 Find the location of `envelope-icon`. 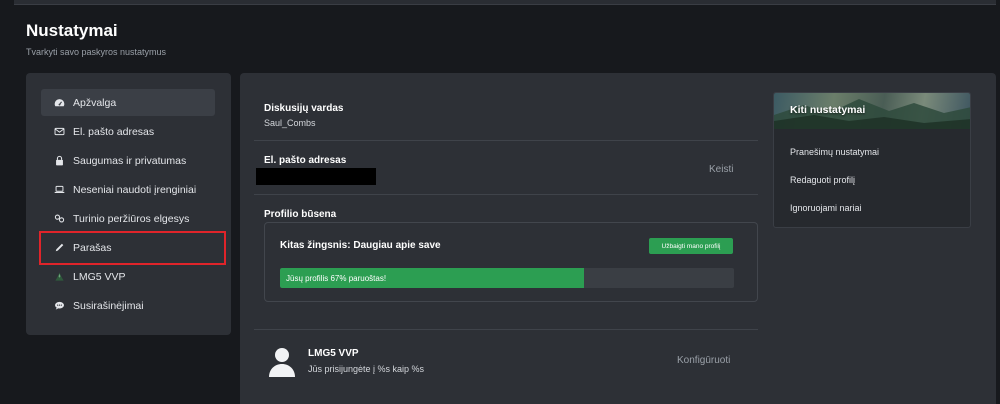

envelope-icon is located at coordinates (59, 132).